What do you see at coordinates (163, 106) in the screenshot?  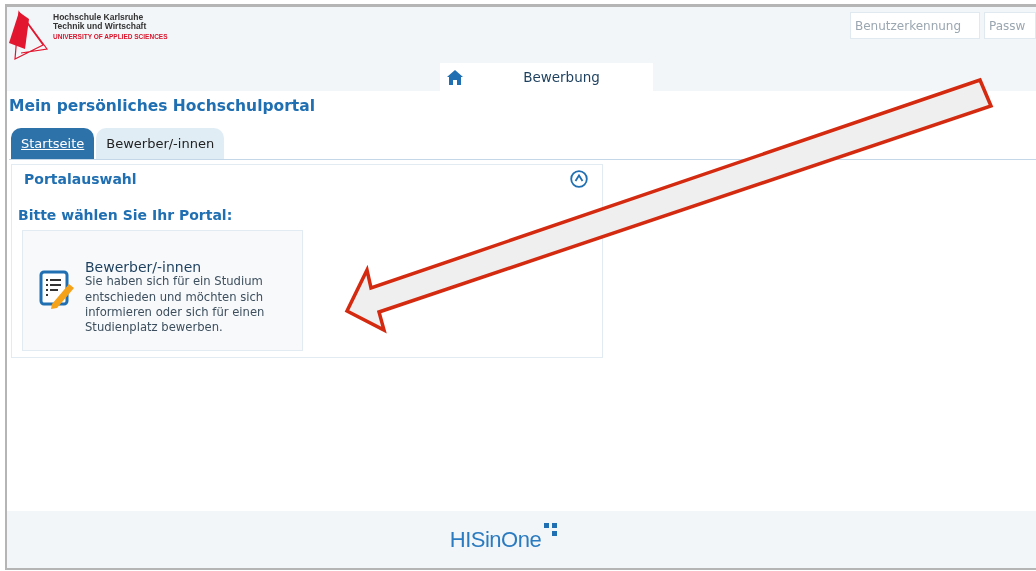 I see `page-title: Mein persönliches Hochschulportal` at bounding box center [163, 106].